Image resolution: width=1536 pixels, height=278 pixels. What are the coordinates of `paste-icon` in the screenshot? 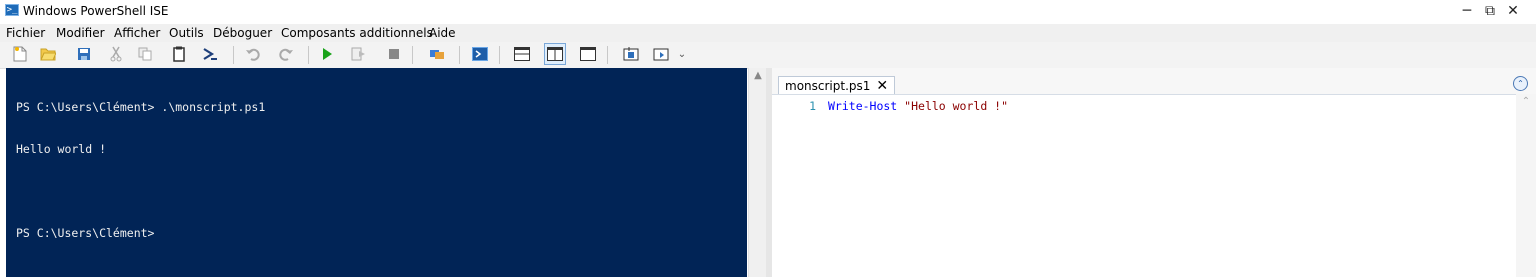 It's located at (179, 54).